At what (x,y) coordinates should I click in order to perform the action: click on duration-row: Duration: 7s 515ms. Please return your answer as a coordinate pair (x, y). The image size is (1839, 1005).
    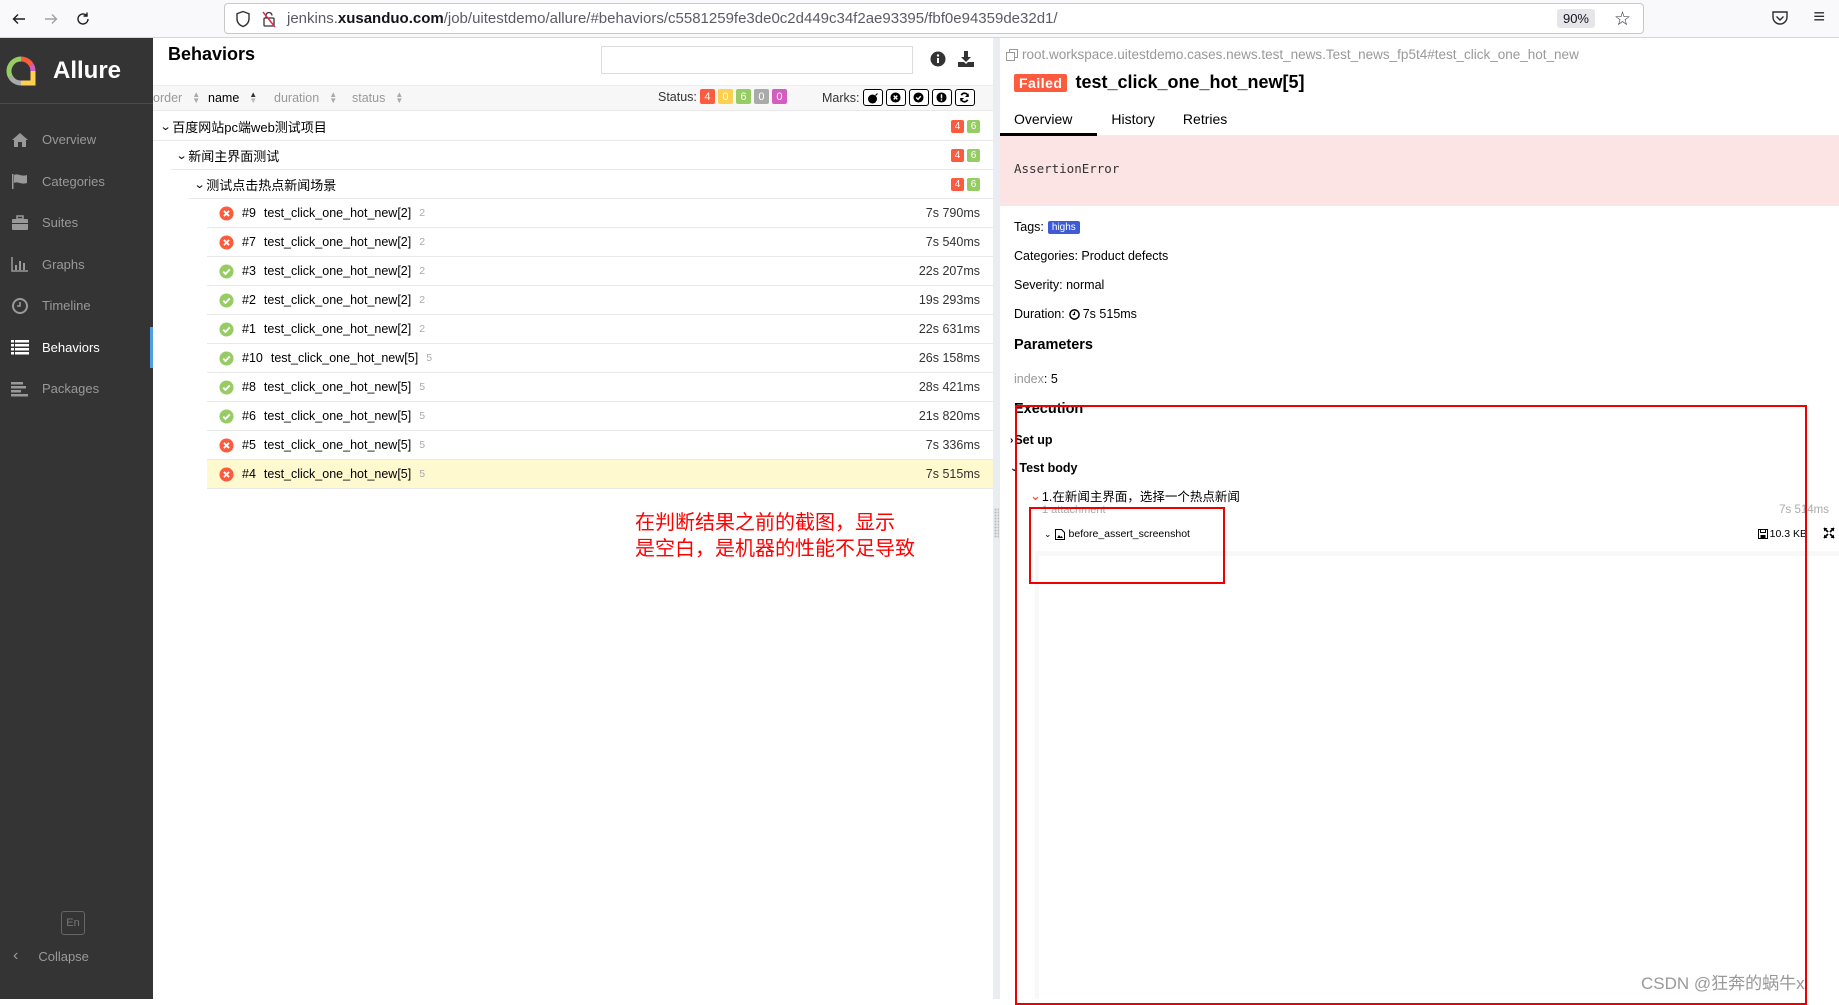
    Looking at the image, I should click on (1075, 314).